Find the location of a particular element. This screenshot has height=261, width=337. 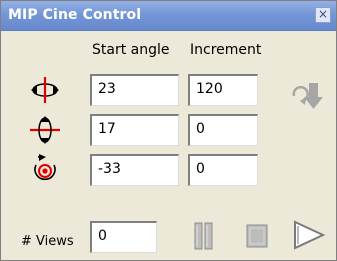

start-angle-value-row-2: 17 is located at coordinates (107, 129).